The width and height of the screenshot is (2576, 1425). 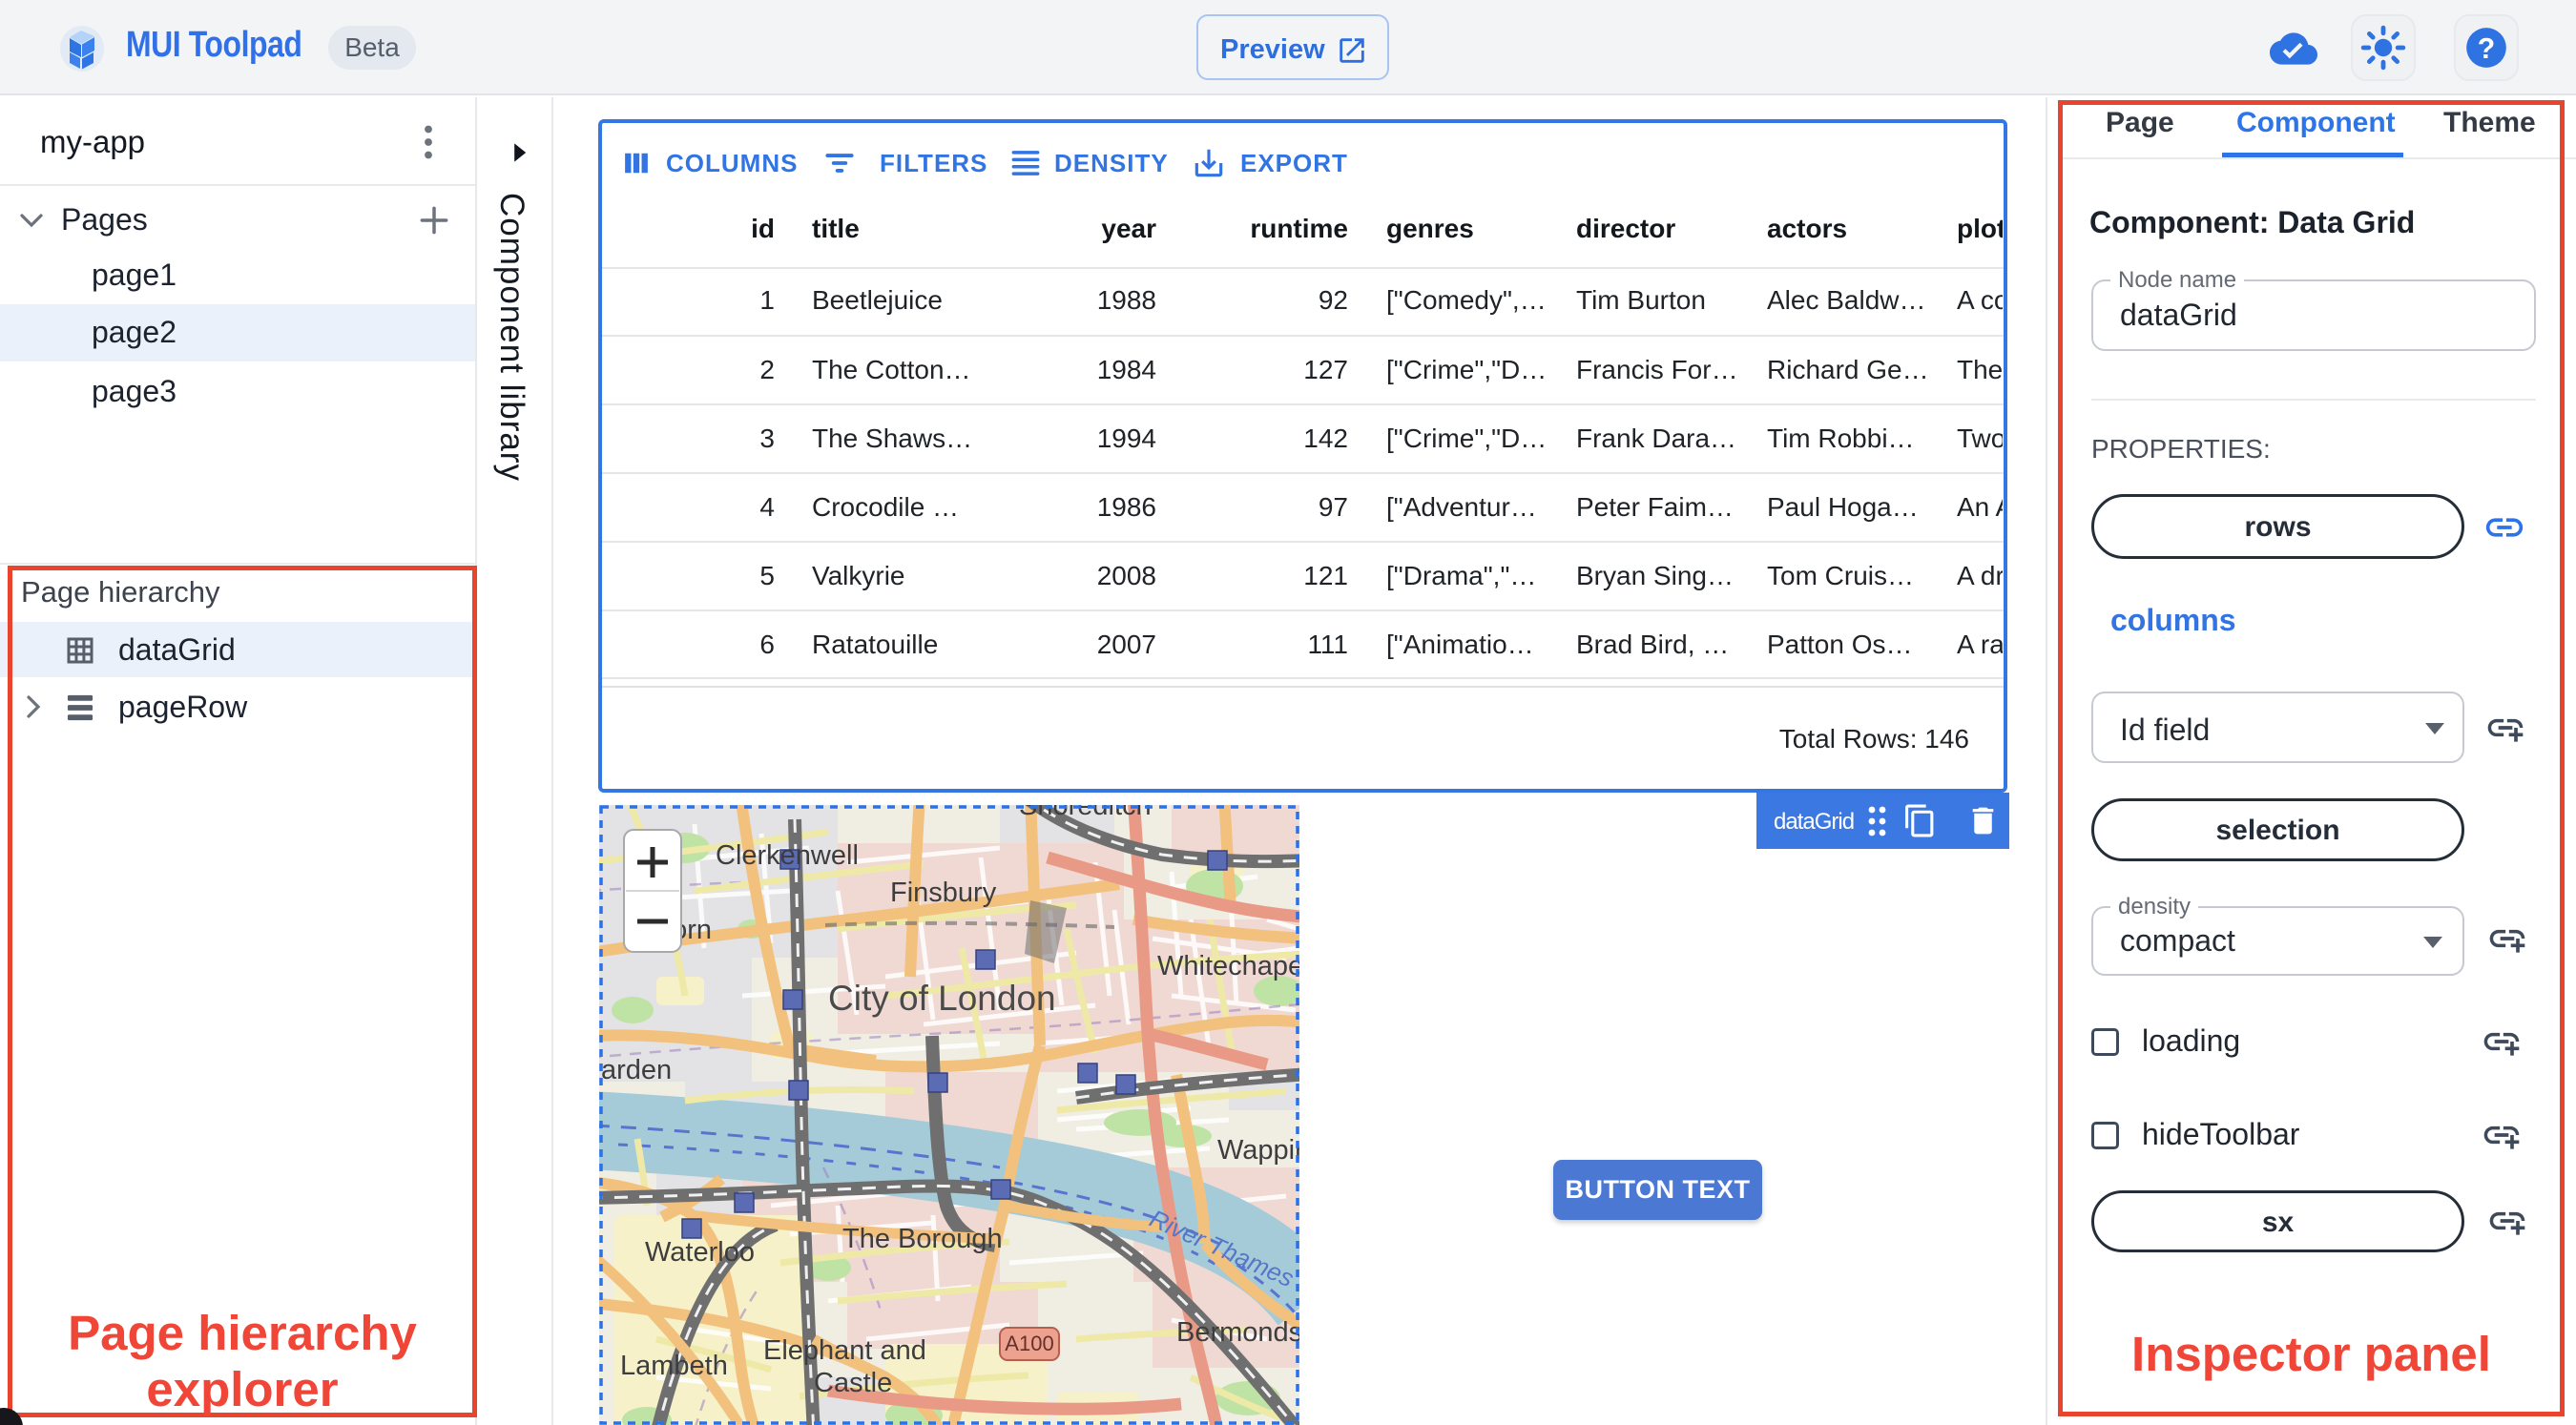 I want to click on svg-text: Clerkenwell, so click(x=787, y=855).